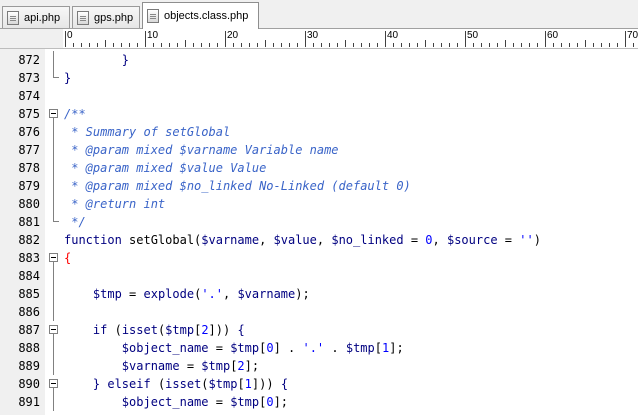 The width and height of the screenshot is (638, 415). What do you see at coordinates (324, 240) in the screenshot?
I see `code-token: ,` at bounding box center [324, 240].